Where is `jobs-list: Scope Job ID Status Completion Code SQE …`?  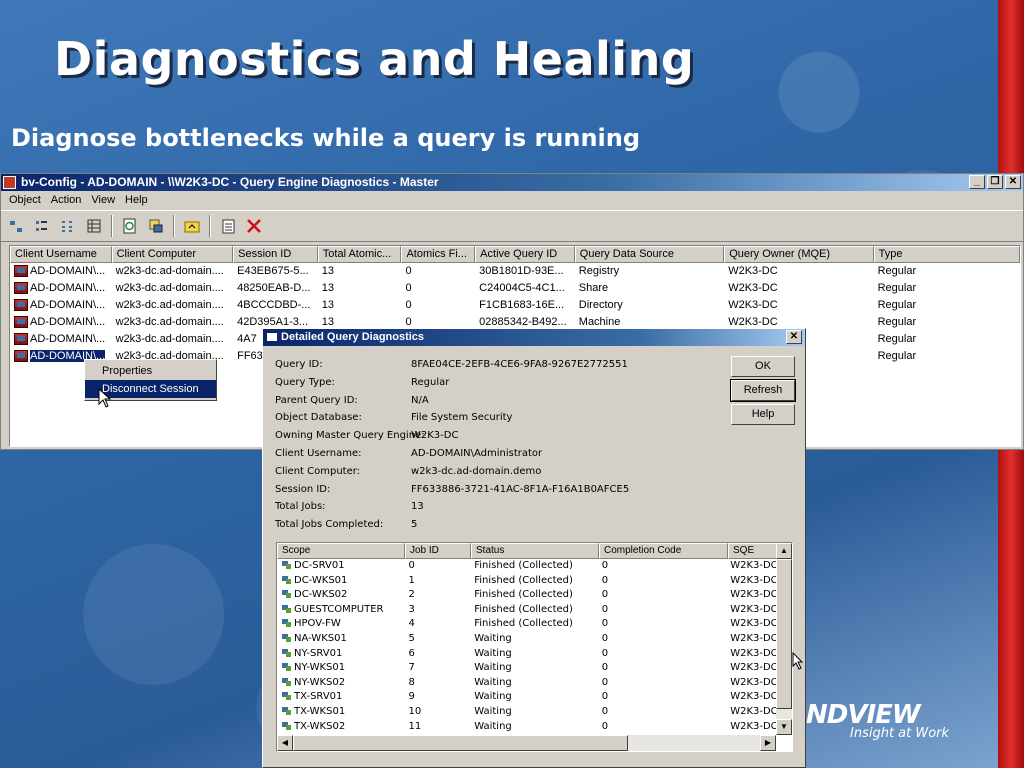
jobs-list: Scope Job ID Status Completion Code SQE … is located at coordinates (534, 647).